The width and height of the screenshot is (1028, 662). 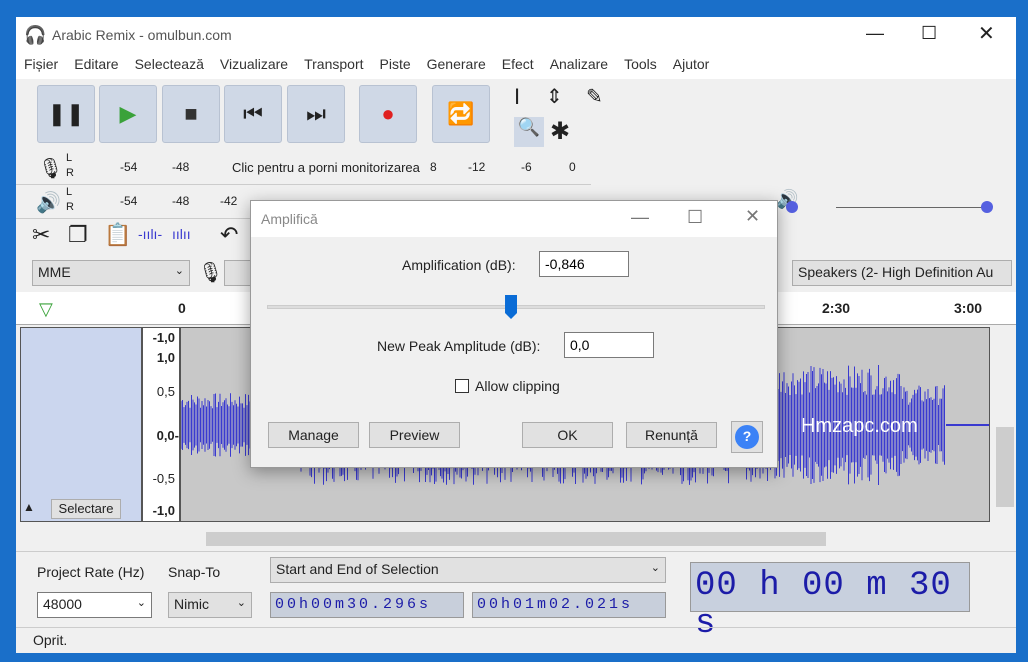 What do you see at coordinates (51, 169) in the screenshot?
I see `microphone-icon: 🎙` at bounding box center [51, 169].